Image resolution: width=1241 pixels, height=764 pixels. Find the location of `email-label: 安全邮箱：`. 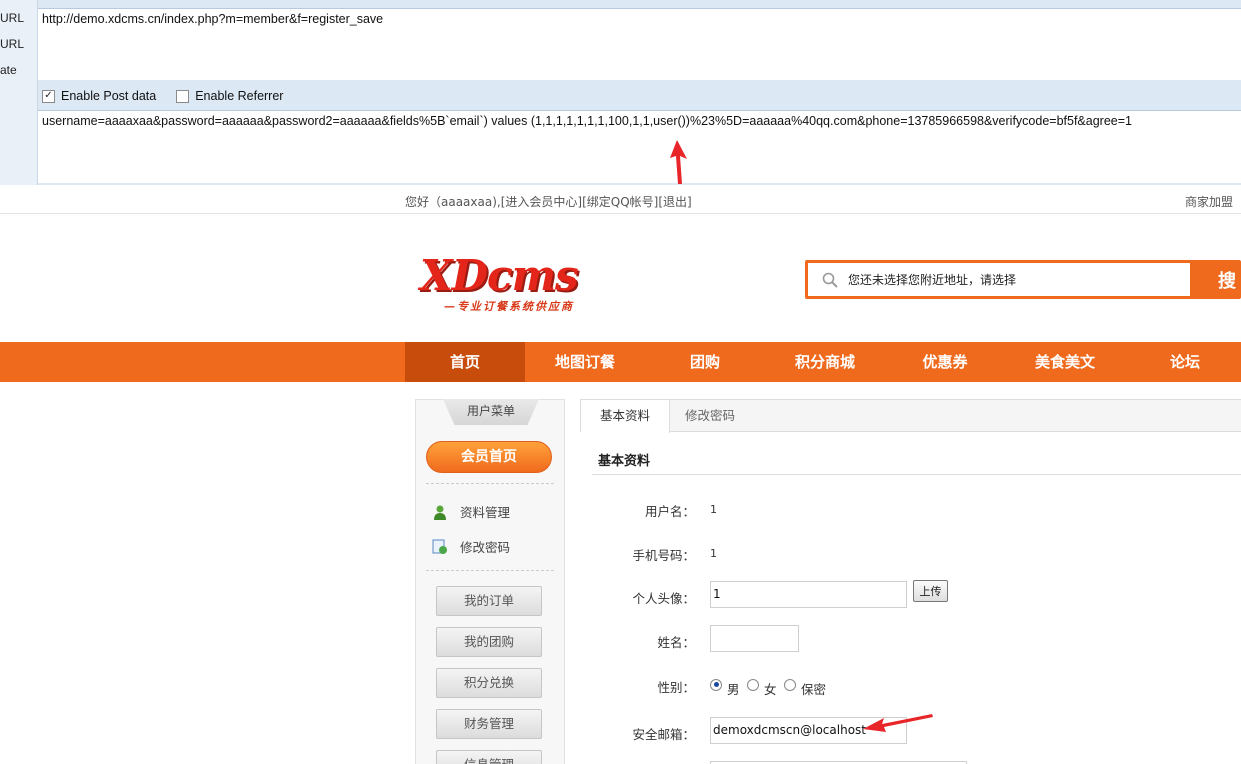

email-label: 安全邮箱： is located at coordinates (663, 734).